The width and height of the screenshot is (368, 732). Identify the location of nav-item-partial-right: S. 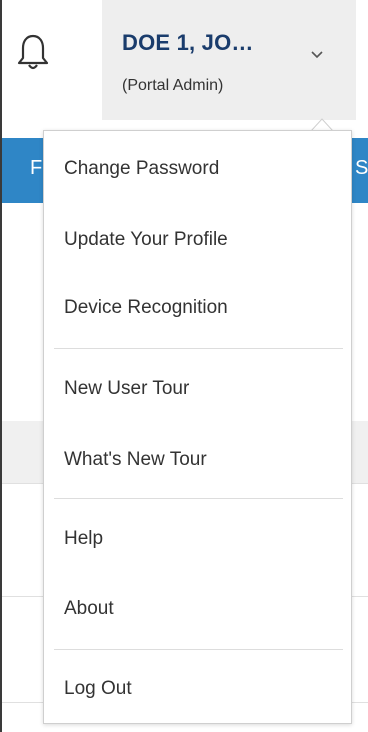
(361, 168).